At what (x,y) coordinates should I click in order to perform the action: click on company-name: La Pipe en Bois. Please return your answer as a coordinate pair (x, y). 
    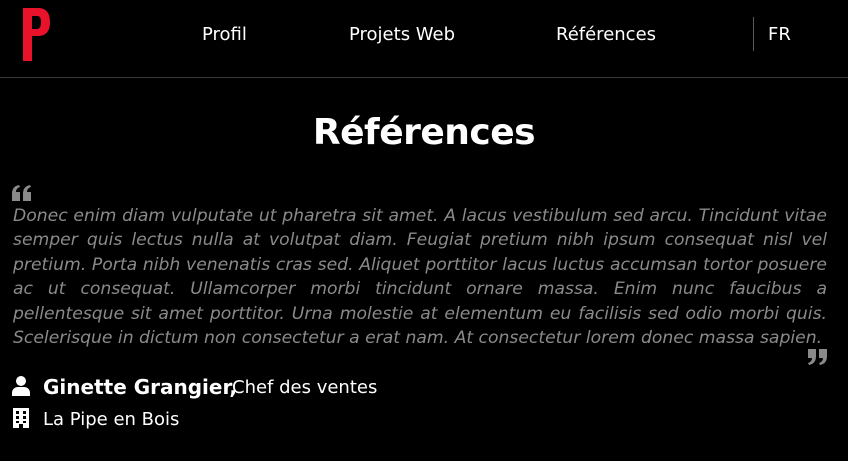
    Looking at the image, I should click on (111, 419).